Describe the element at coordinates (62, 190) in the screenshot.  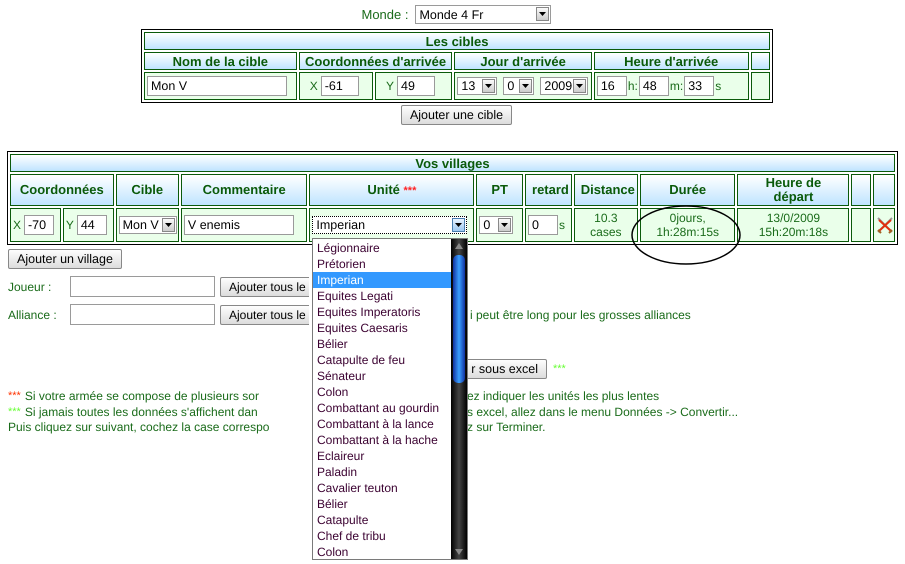
I see `column-header: Coordonnées` at that location.